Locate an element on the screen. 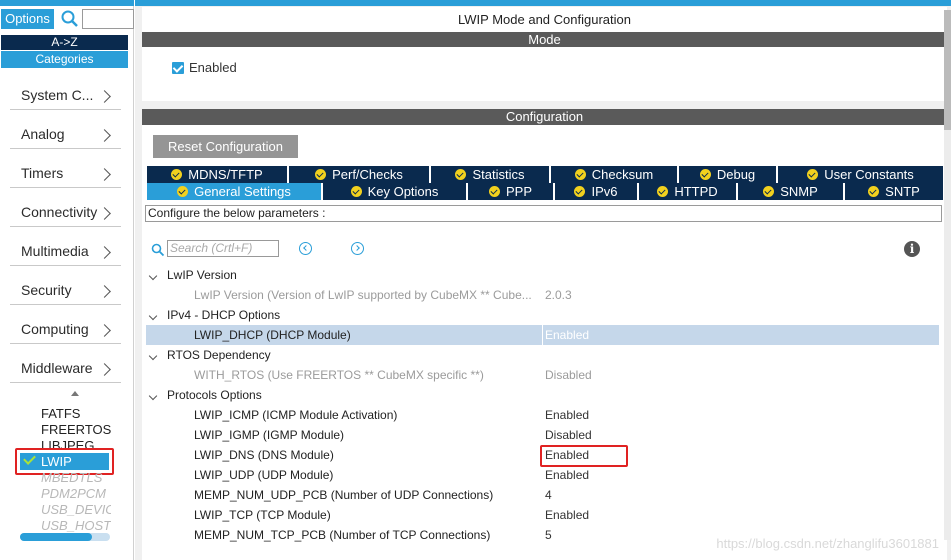  param-value: 4 is located at coordinates (548, 495).